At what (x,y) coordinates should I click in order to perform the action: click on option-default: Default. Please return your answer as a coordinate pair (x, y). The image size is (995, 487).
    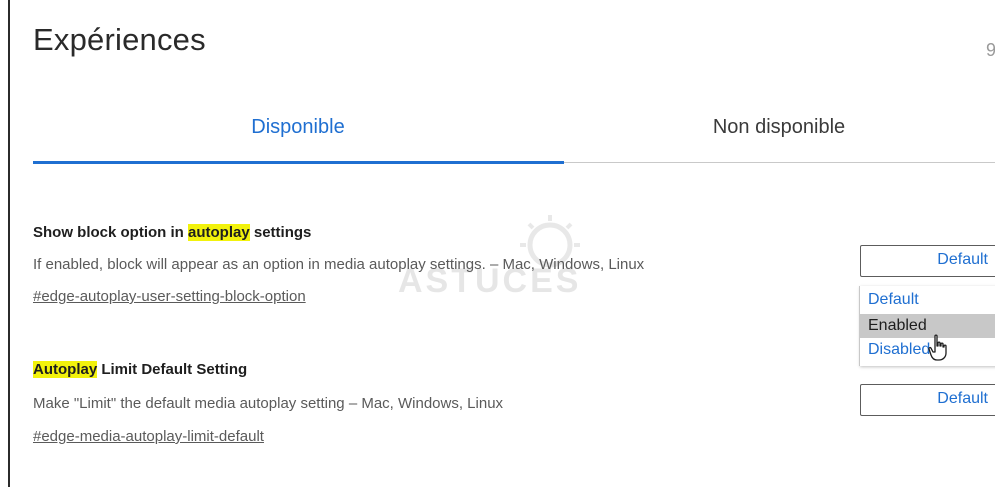
    Looking at the image, I should click on (927, 300).